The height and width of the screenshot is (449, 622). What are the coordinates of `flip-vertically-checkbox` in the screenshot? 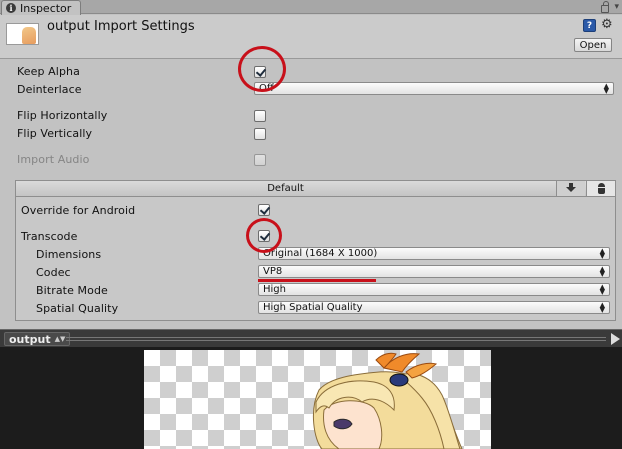 It's located at (260, 134).